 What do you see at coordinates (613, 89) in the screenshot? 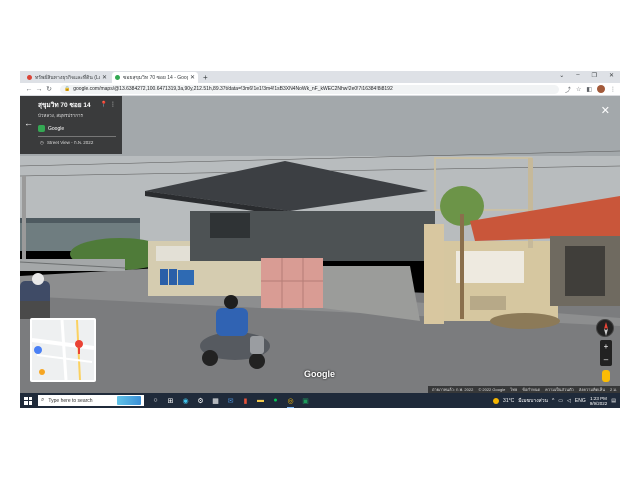
I see `menu-dots-icon: ⋮` at bounding box center [613, 89].